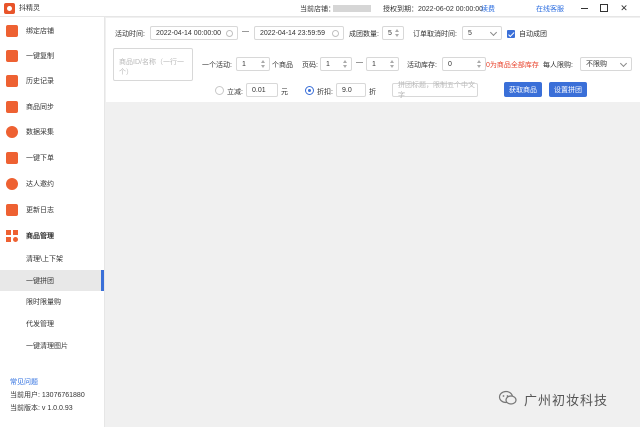  Describe the element at coordinates (533, 34) in the screenshot. I see `auto-group-label: 自动成团` at that location.